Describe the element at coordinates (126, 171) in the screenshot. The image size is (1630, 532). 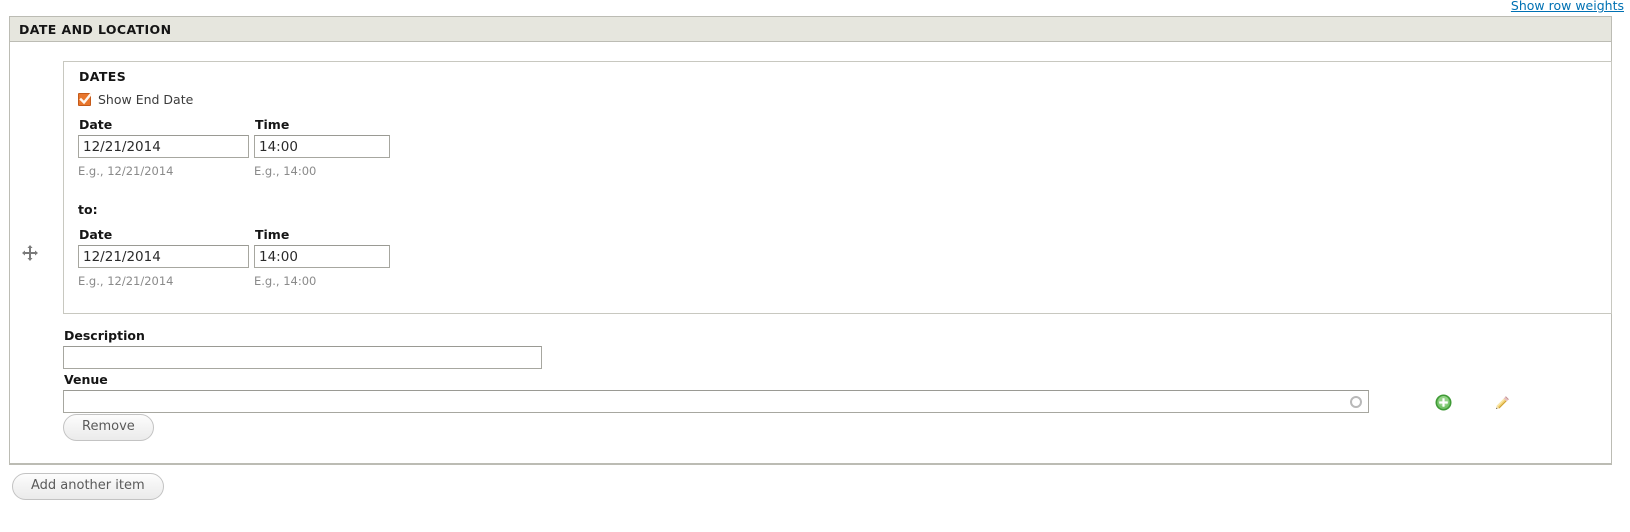
I see `start-date-hint: E.g., 12/21/2014` at that location.